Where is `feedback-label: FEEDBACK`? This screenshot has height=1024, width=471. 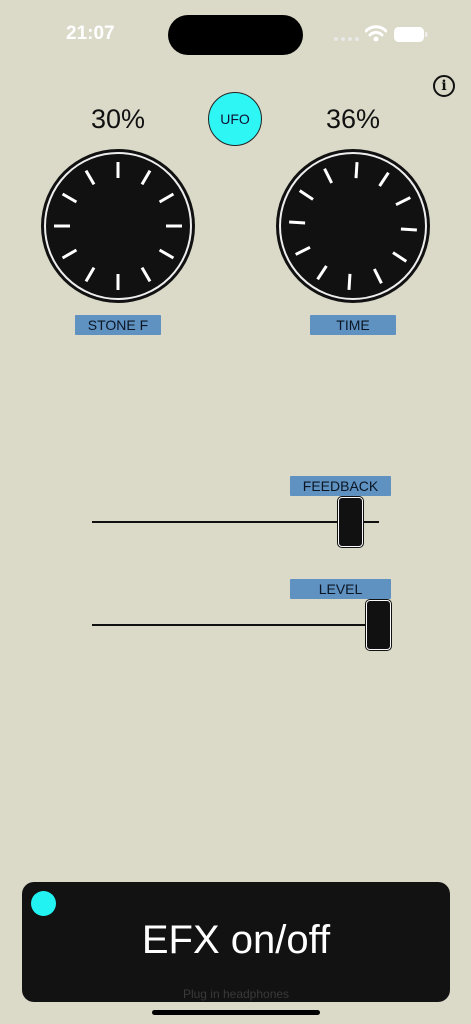
feedback-label: FEEDBACK is located at coordinates (340, 486).